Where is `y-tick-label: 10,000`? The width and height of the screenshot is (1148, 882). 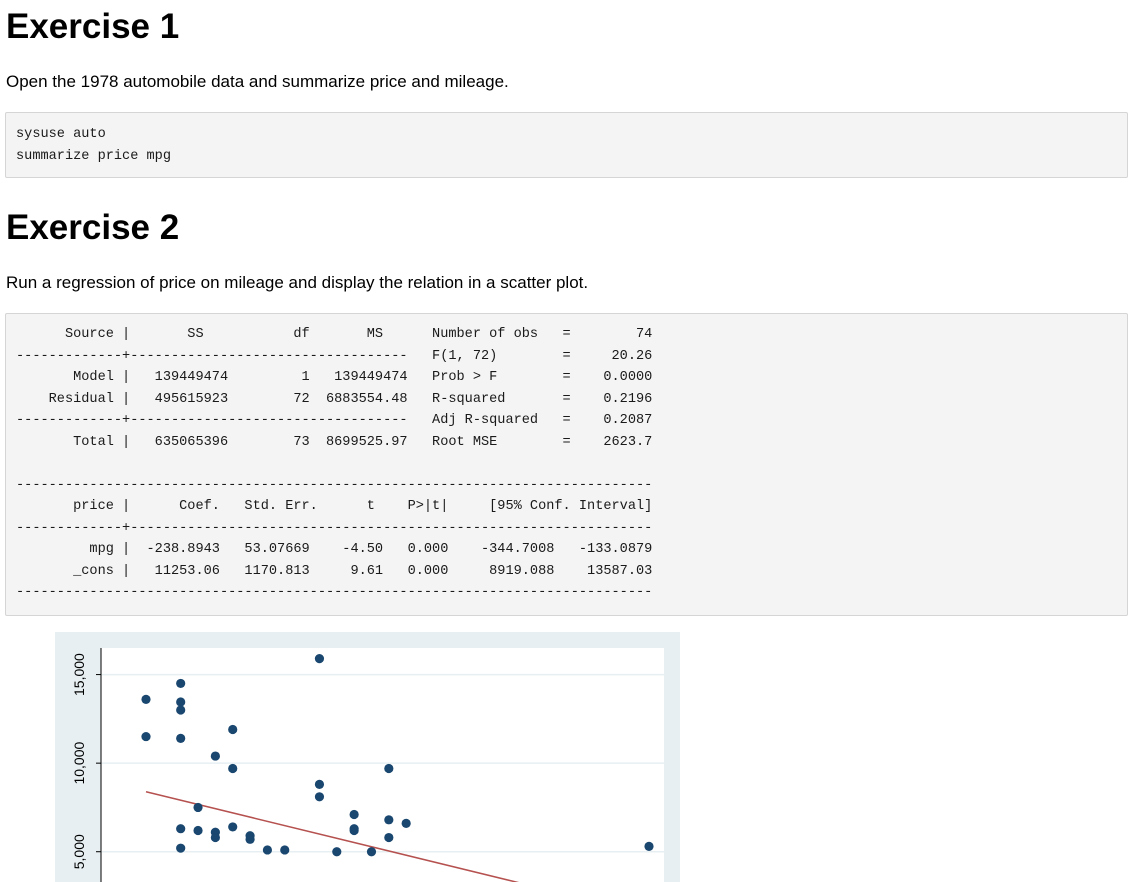
y-tick-label: 10,000 is located at coordinates (79, 763).